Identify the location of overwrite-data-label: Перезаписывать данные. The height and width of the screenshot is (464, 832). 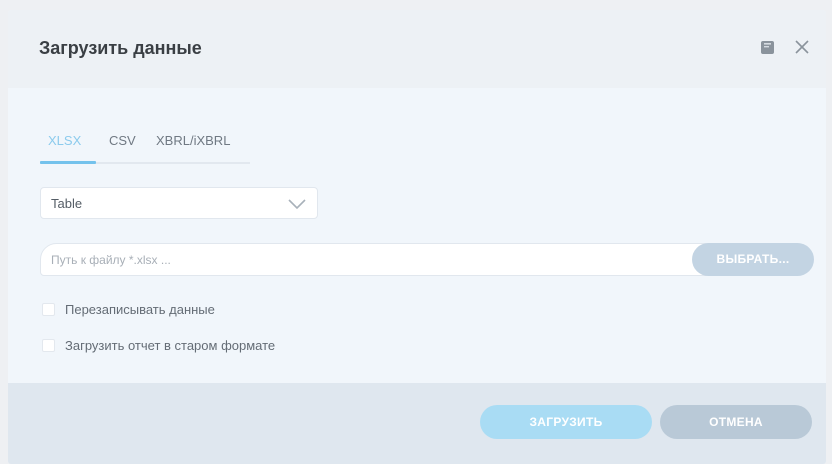
(140, 309).